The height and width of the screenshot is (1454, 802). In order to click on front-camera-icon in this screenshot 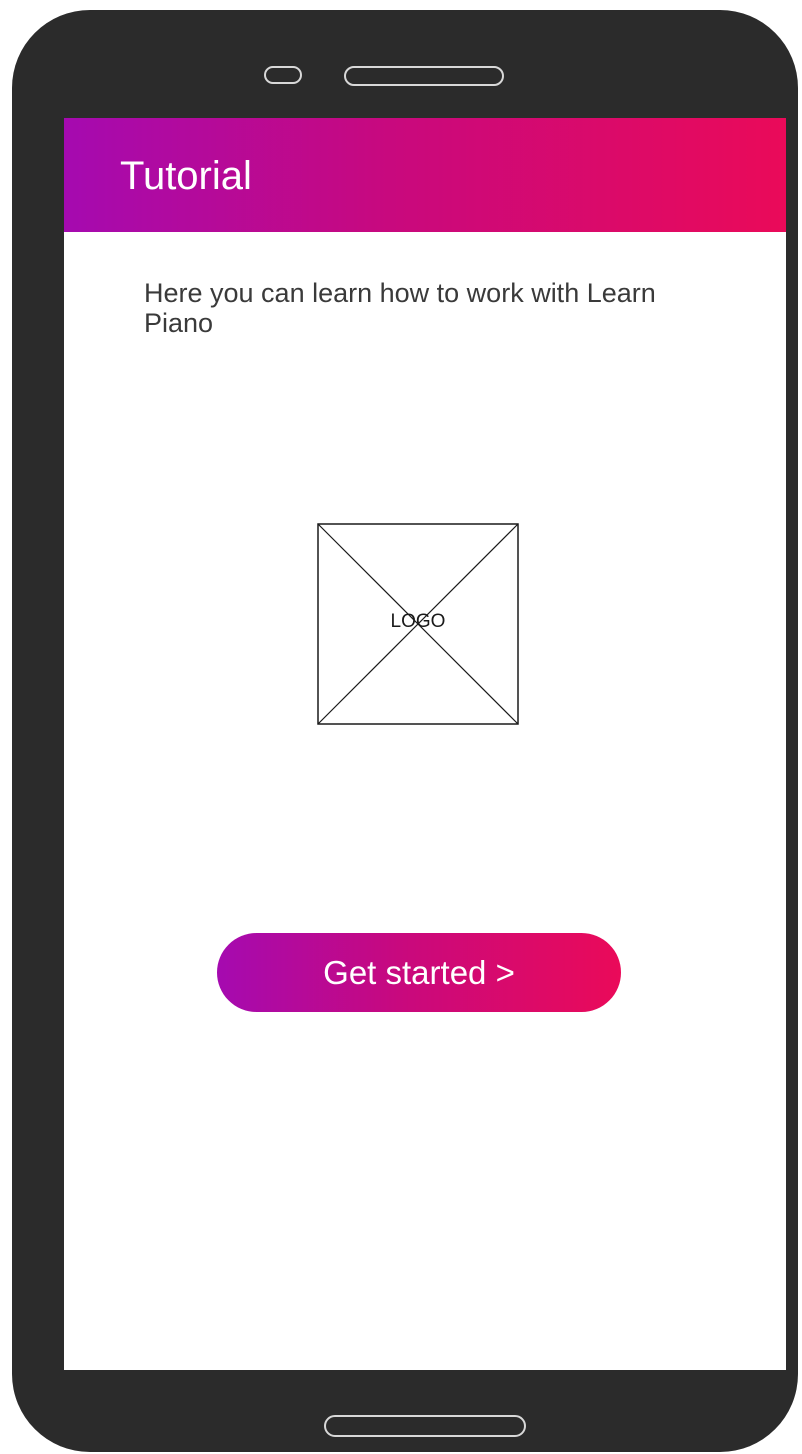, I will do `click(283, 75)`.